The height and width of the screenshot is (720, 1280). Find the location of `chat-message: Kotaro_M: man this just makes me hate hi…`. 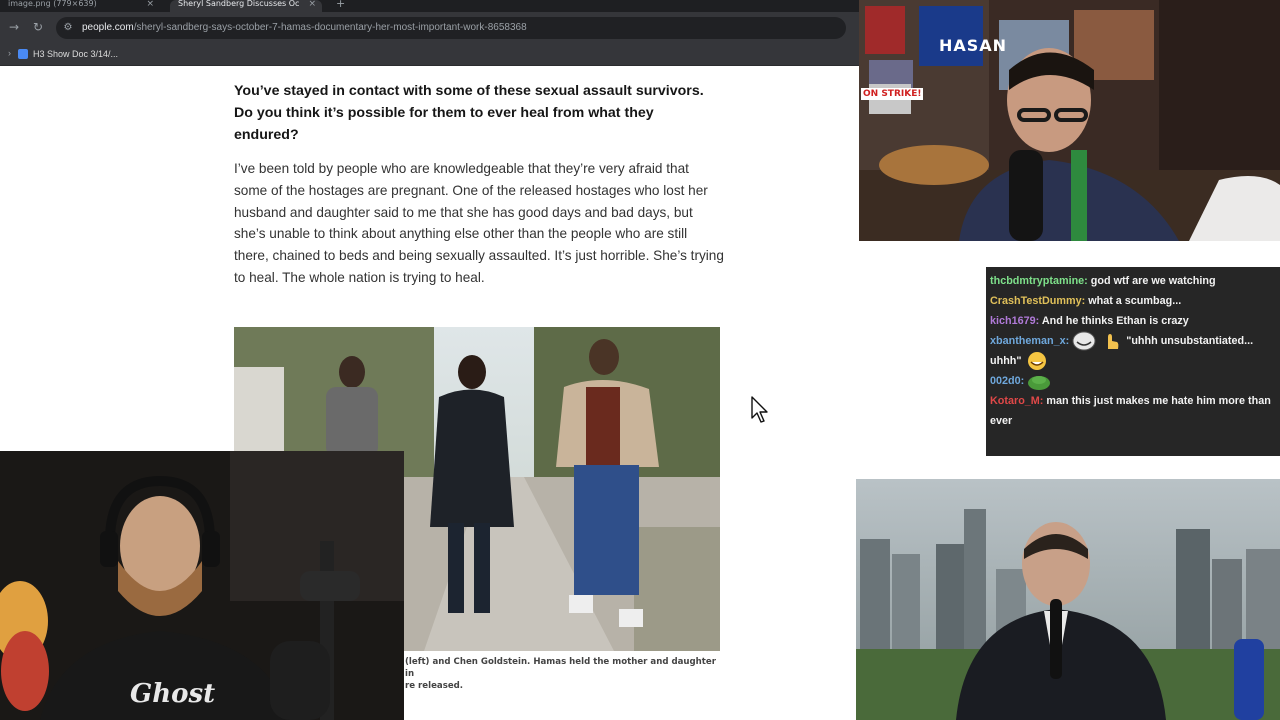

chat-message: Kotaro_M: man this just makes me hate hi… is located at coordinates (1133, 411).